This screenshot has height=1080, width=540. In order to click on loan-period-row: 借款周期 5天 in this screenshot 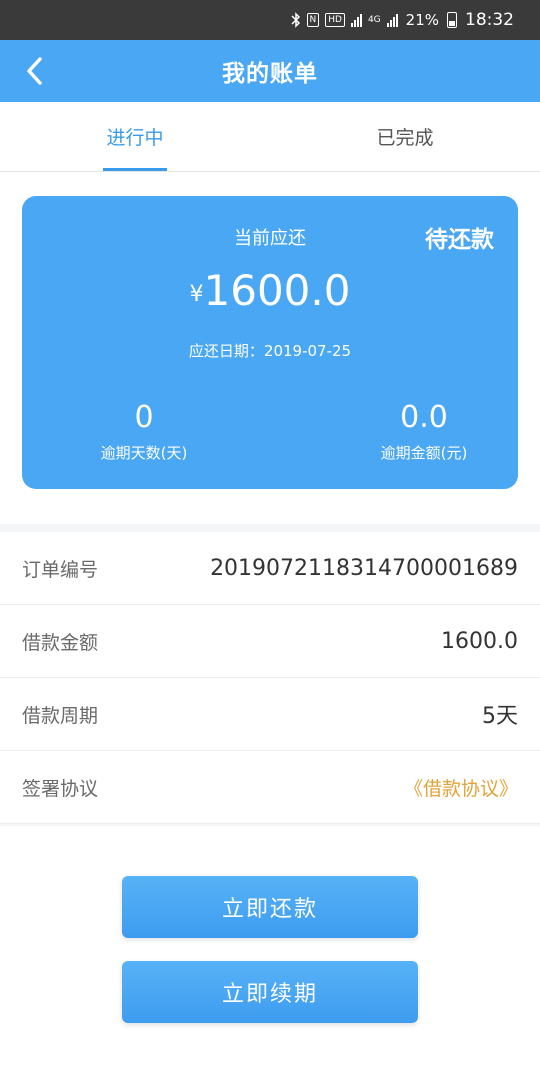, I will do `click(270, 714)`.